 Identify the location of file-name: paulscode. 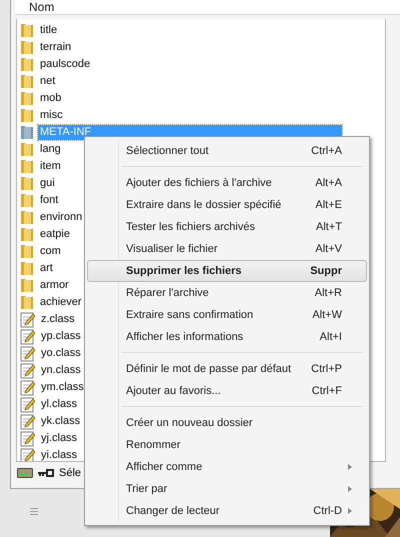
(65, 64).